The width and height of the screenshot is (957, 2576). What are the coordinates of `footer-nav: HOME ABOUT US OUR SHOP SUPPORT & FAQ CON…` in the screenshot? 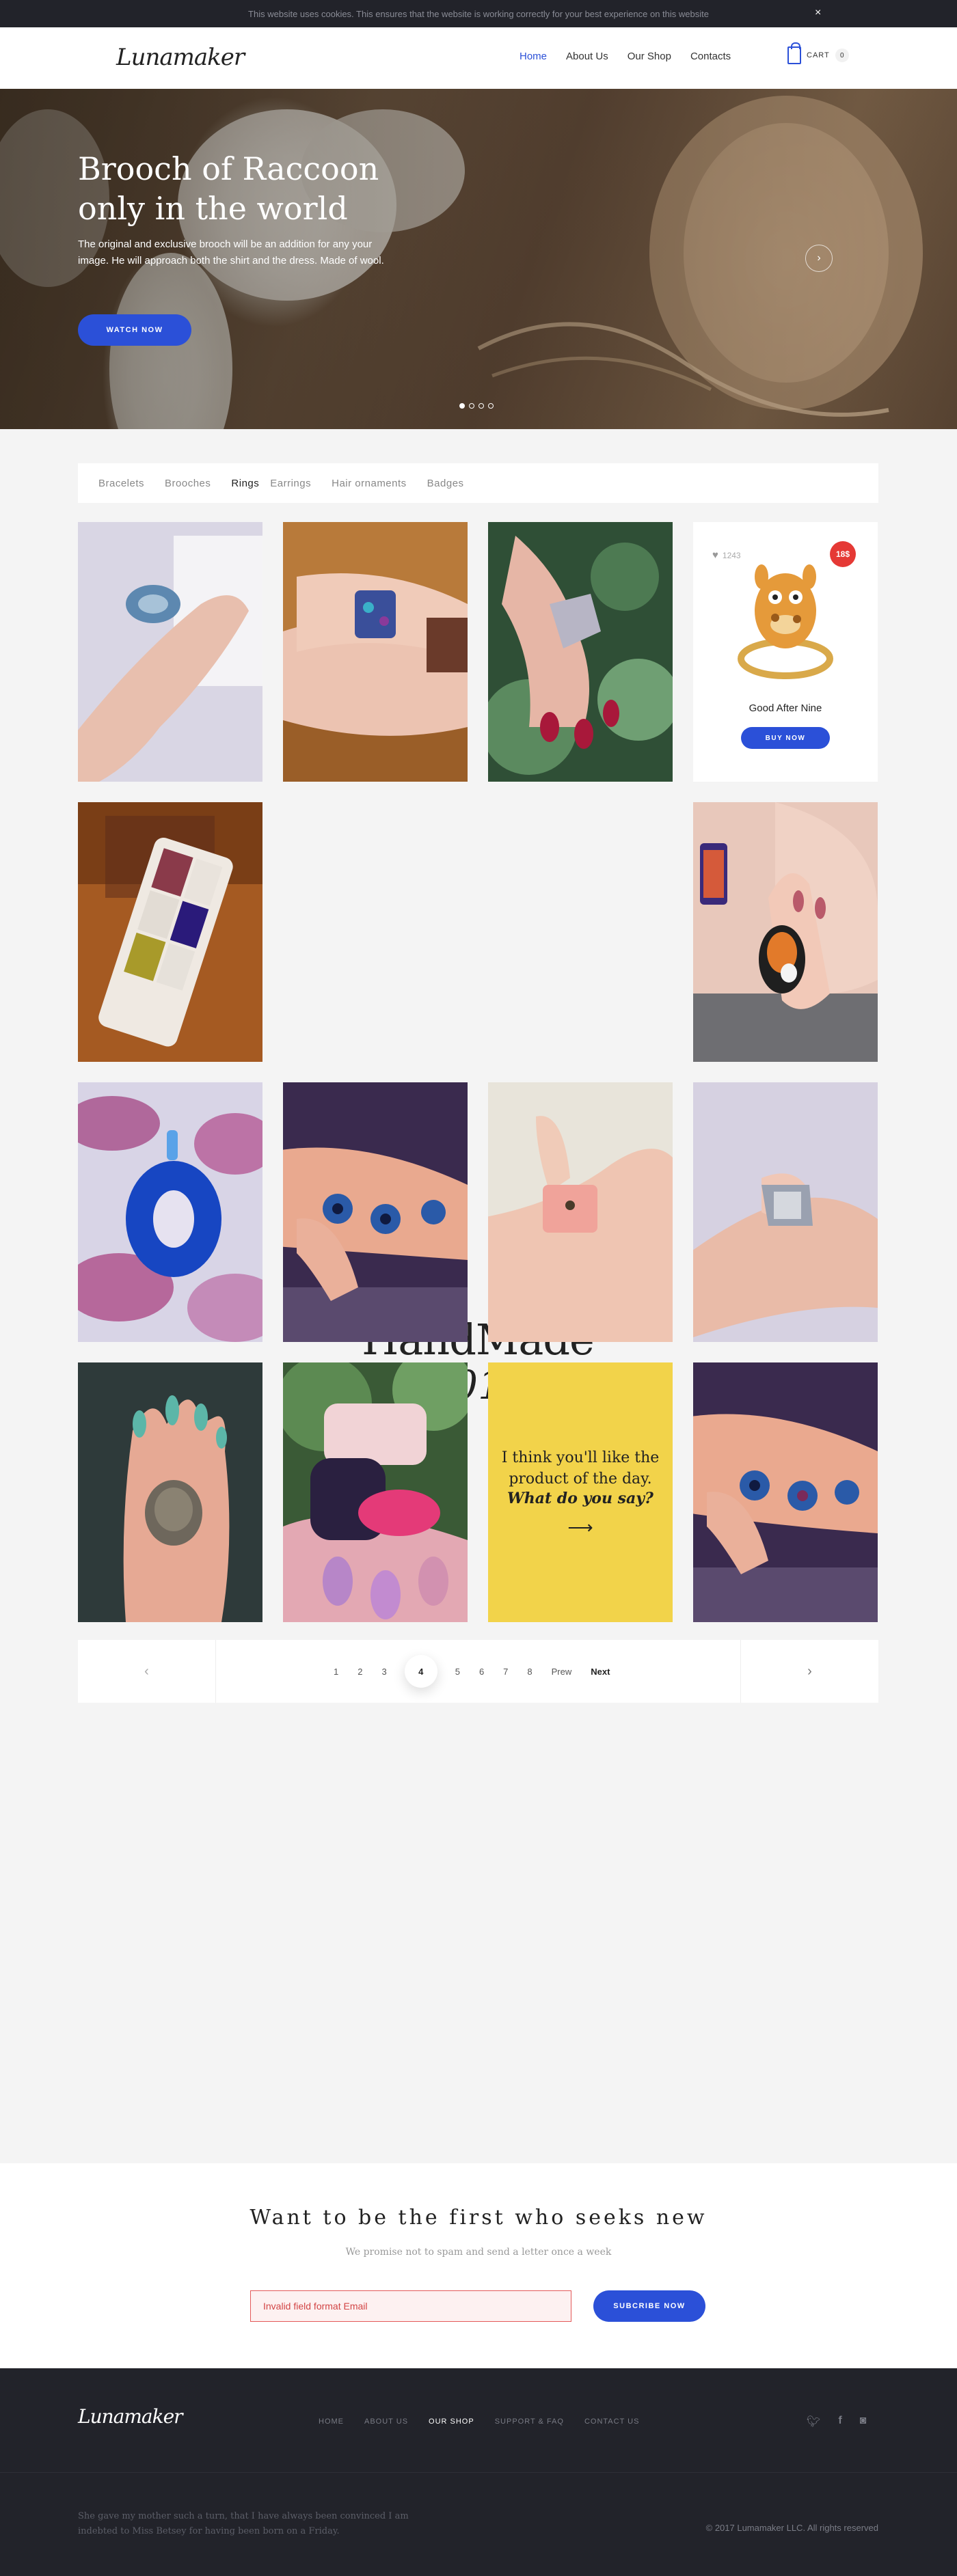 It's located at (489, 2421).